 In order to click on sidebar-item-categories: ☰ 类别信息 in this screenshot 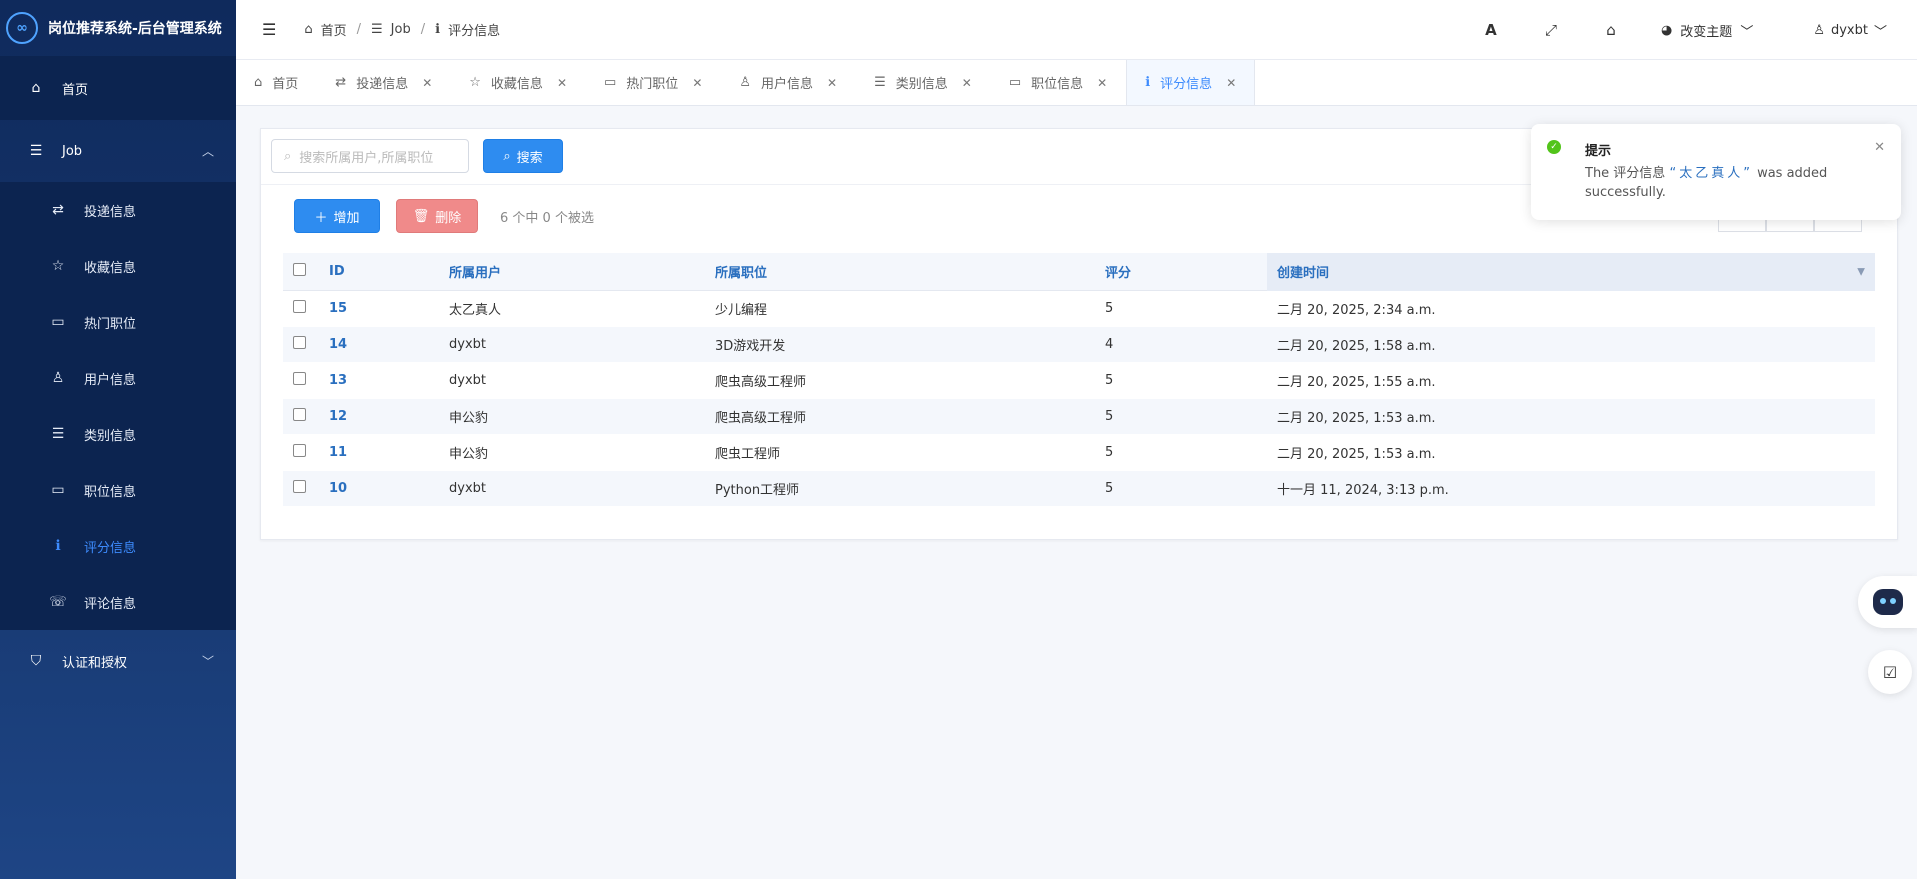, I will do `click(118, 434)`.